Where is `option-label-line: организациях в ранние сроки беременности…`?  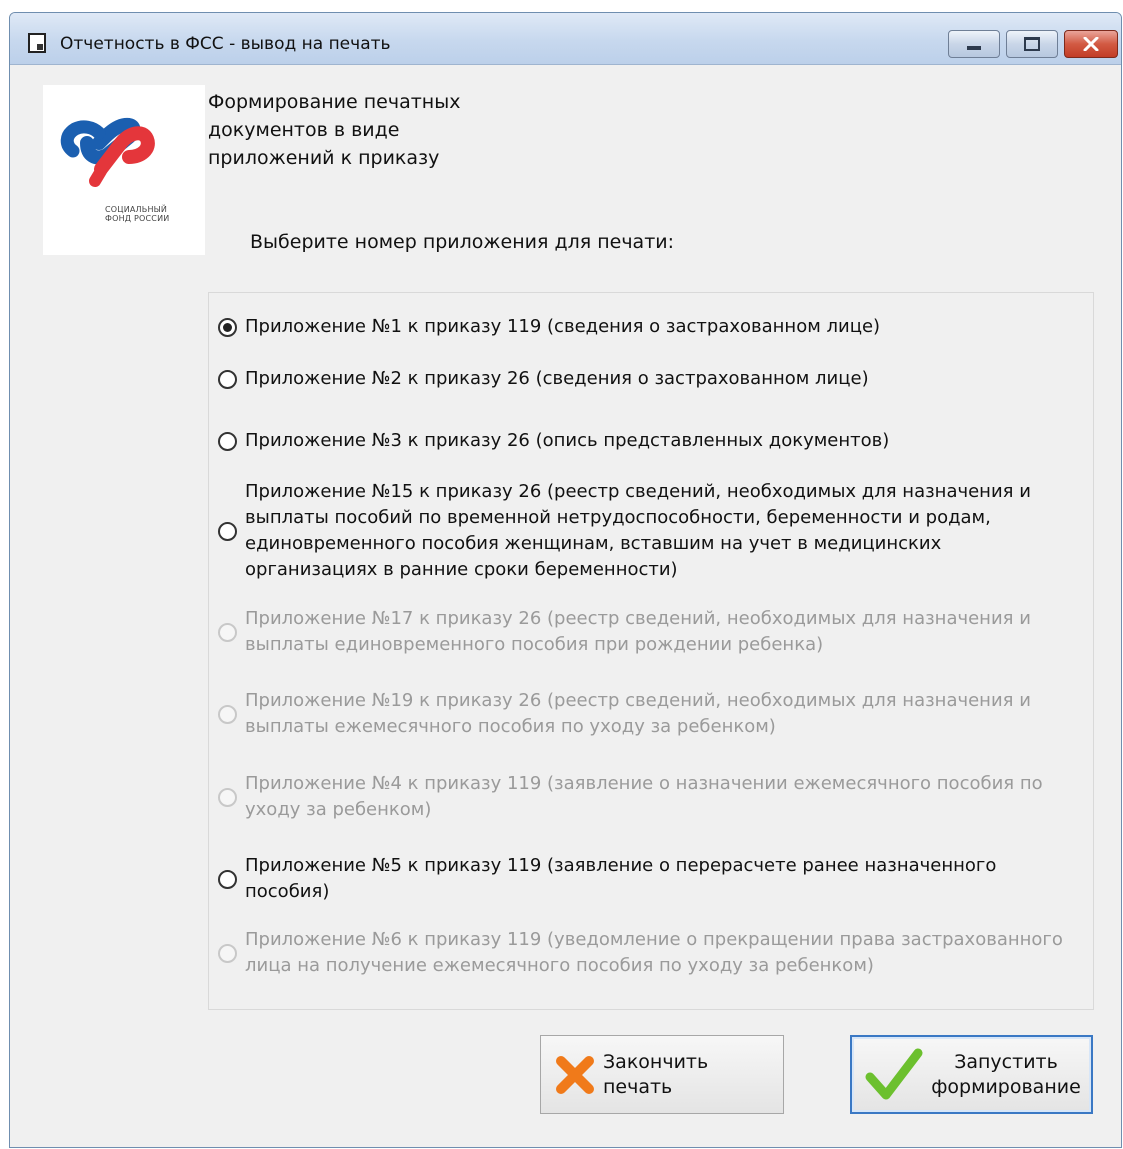 option-label-line: организациях в ранние сроки беременности… is located at coordinates (461, 569).